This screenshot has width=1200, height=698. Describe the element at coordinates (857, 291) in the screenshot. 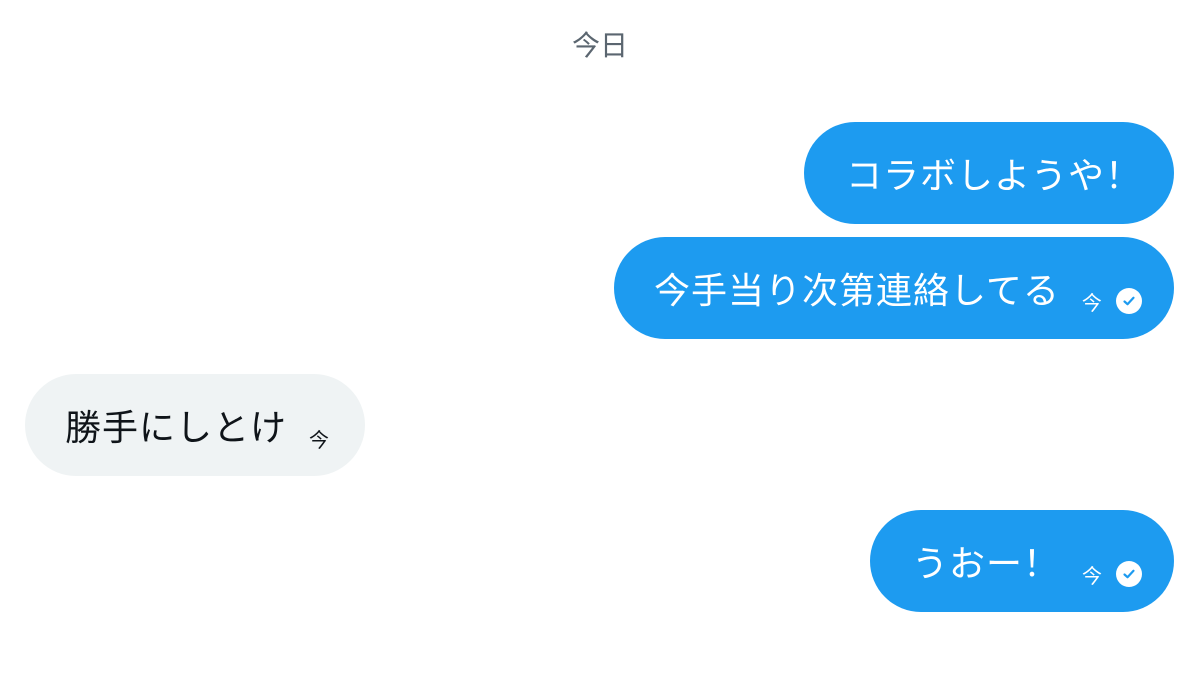

I see `message-text: 今手当り次第連絡してる` at that location.